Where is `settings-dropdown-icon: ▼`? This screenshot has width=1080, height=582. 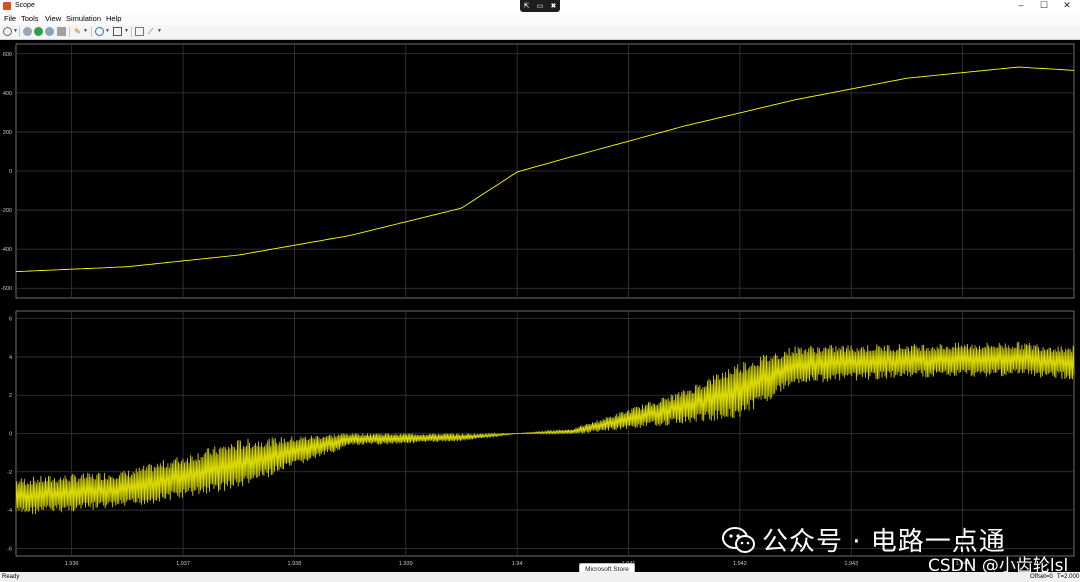 settings-dropdown-icon: ▼ is located at coordinates (15, 31).